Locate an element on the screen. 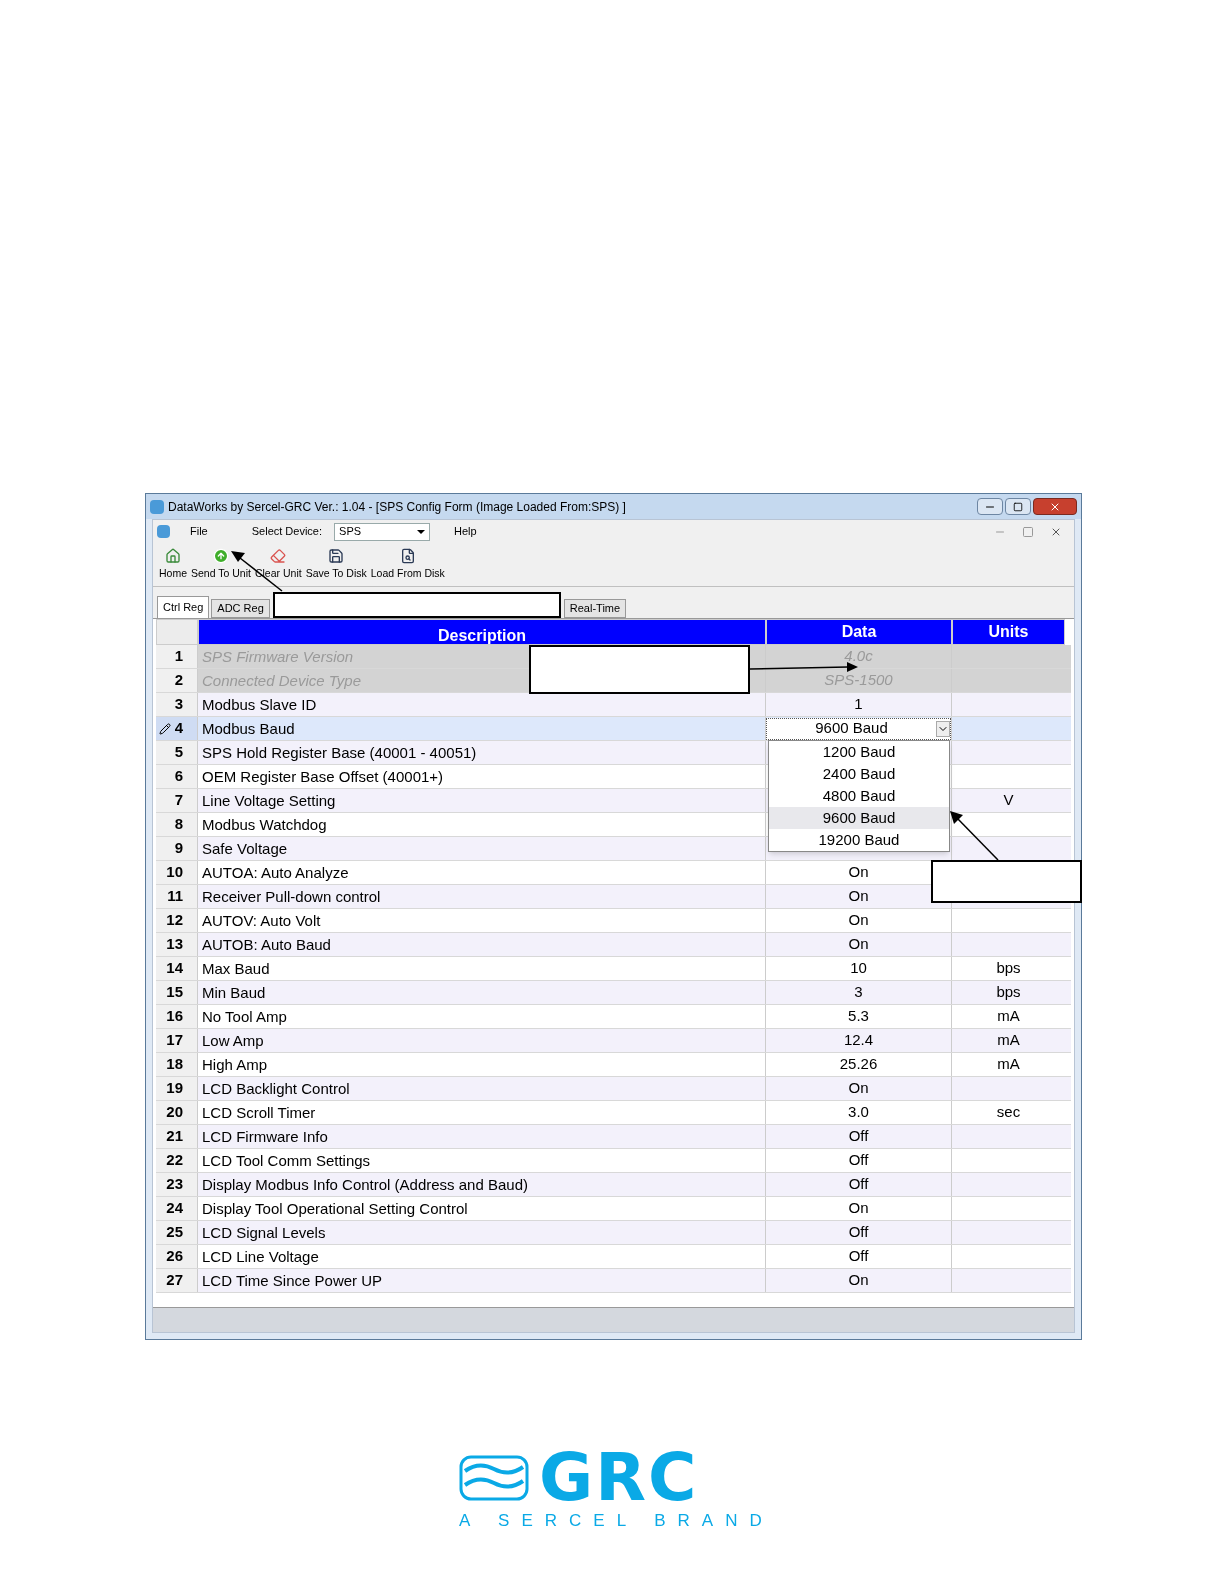  table-cell: Modbus Watchdog is located at coordinates (482, 824).